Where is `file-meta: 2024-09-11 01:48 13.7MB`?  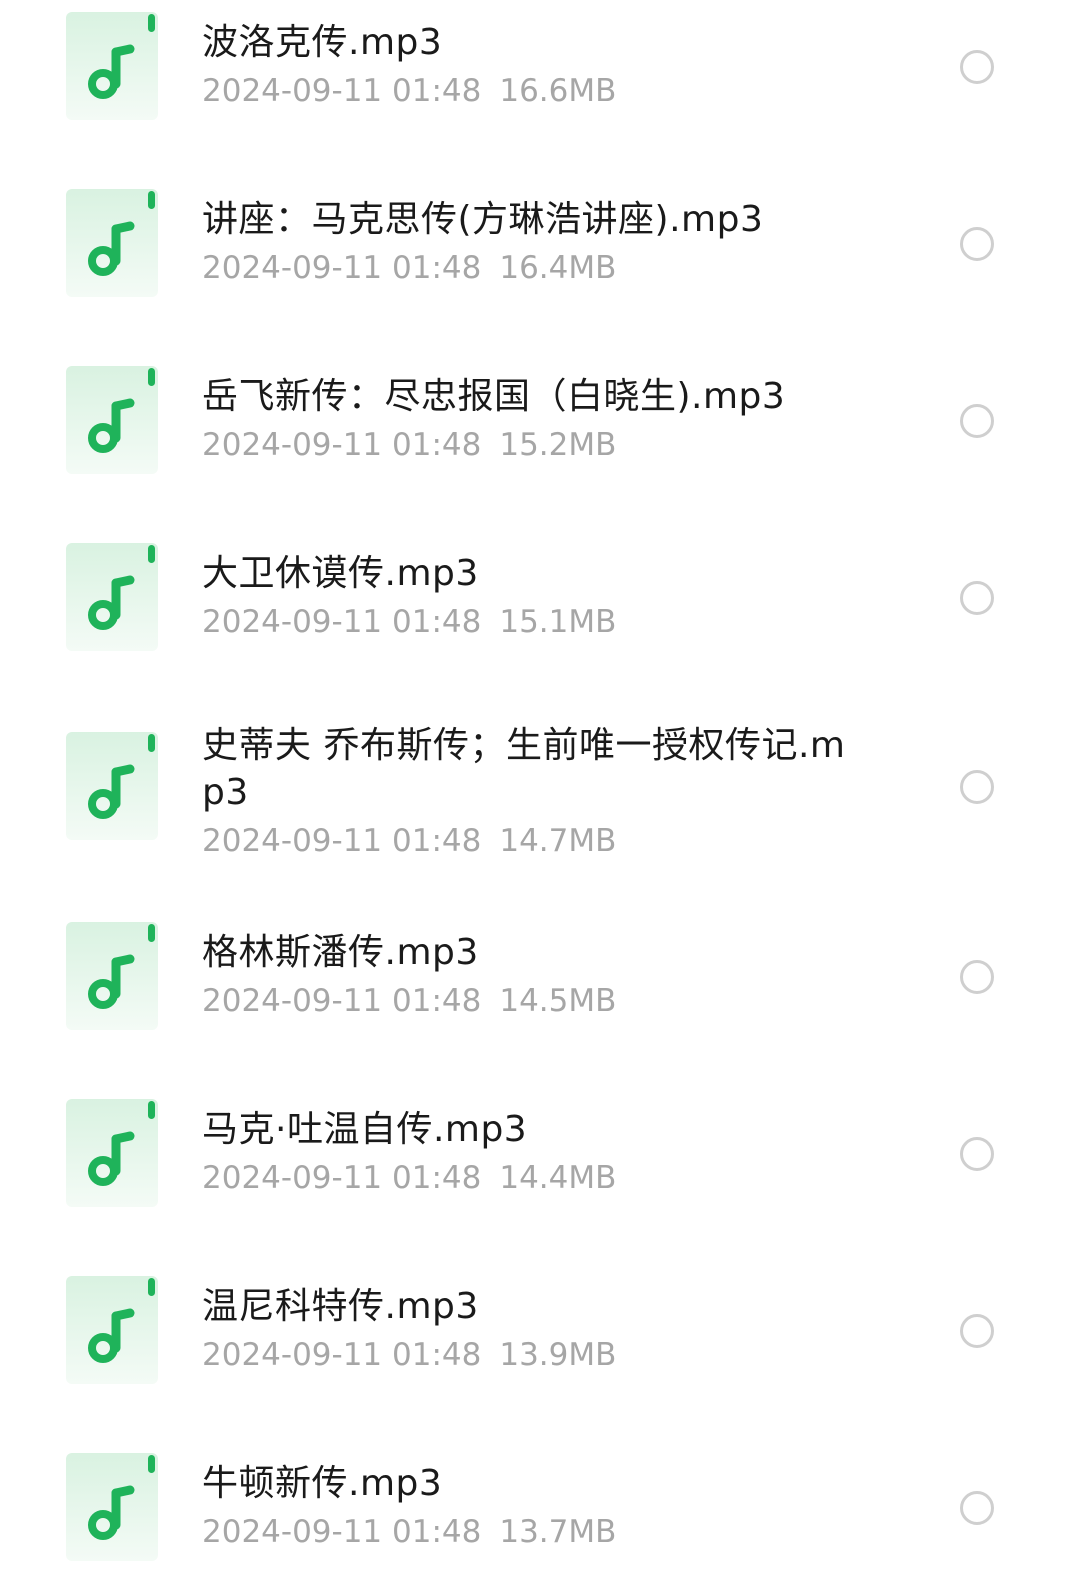 file-meta: 2024-09-11 01:48 13.7MB is located at coordinates (542, 1532).